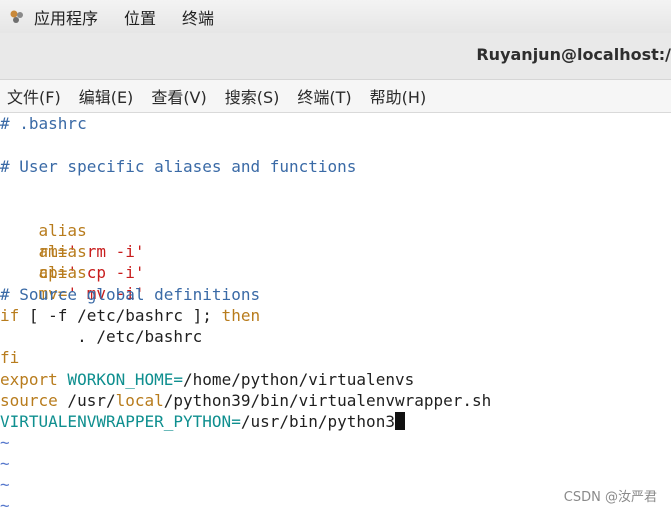 The height and width of the screenshot is (516, 671). I want to click on code-text: /usr/, so click(86, 400).